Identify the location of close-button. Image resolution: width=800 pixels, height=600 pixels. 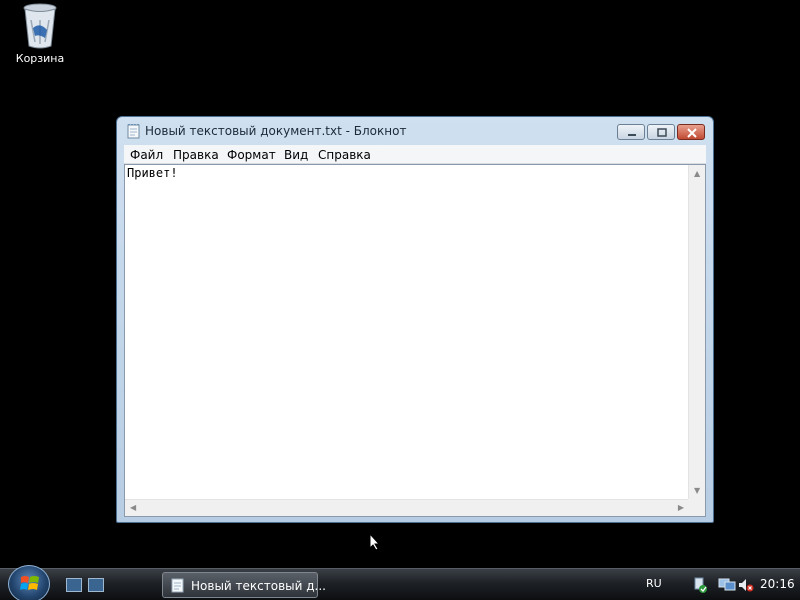
(691, 132).